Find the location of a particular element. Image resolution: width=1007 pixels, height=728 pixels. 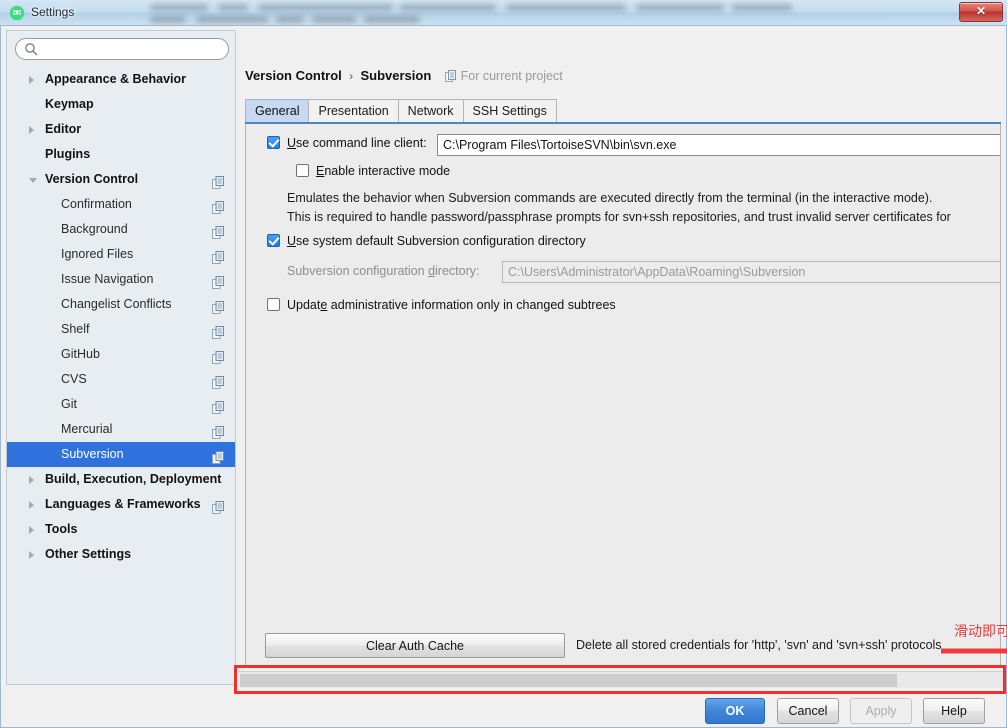

sidebar-item-build-execution-deployment: Build, Execution, Deployment is located at coordinates (121, 479).